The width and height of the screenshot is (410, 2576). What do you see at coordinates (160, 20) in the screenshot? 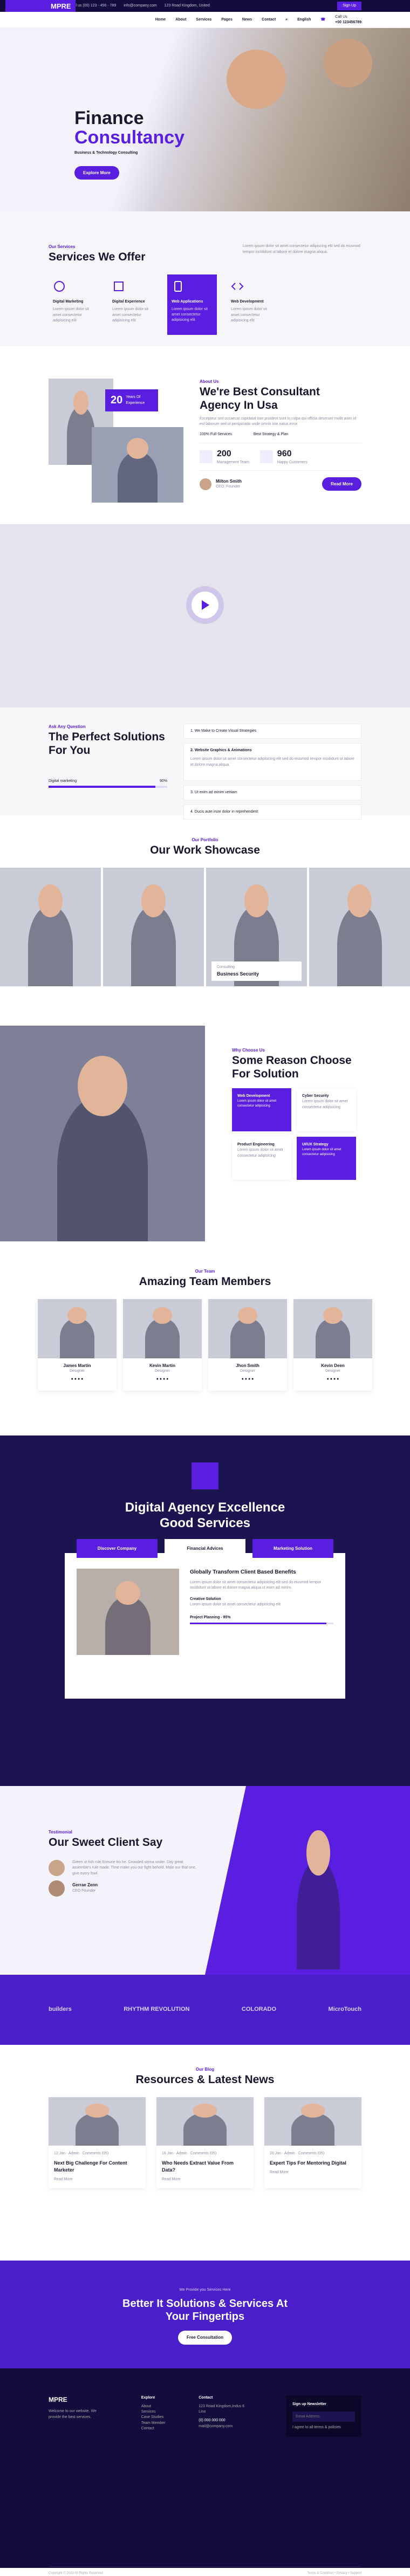
I see `nav-item-home: Home` at bounding box center [160, 20].